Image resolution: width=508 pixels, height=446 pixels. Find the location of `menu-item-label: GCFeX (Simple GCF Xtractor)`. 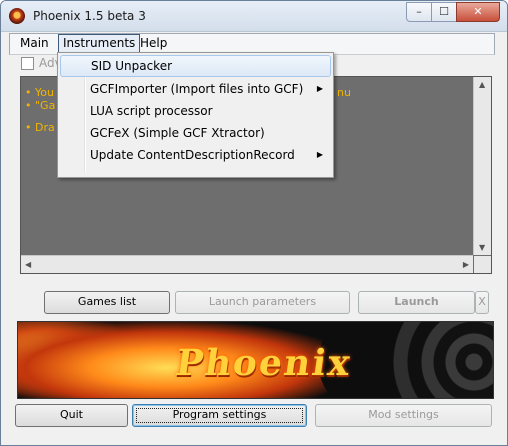

menu-item-label: GCFeX (Simple GCF Xtractor) is located at coordinates (177, 133).